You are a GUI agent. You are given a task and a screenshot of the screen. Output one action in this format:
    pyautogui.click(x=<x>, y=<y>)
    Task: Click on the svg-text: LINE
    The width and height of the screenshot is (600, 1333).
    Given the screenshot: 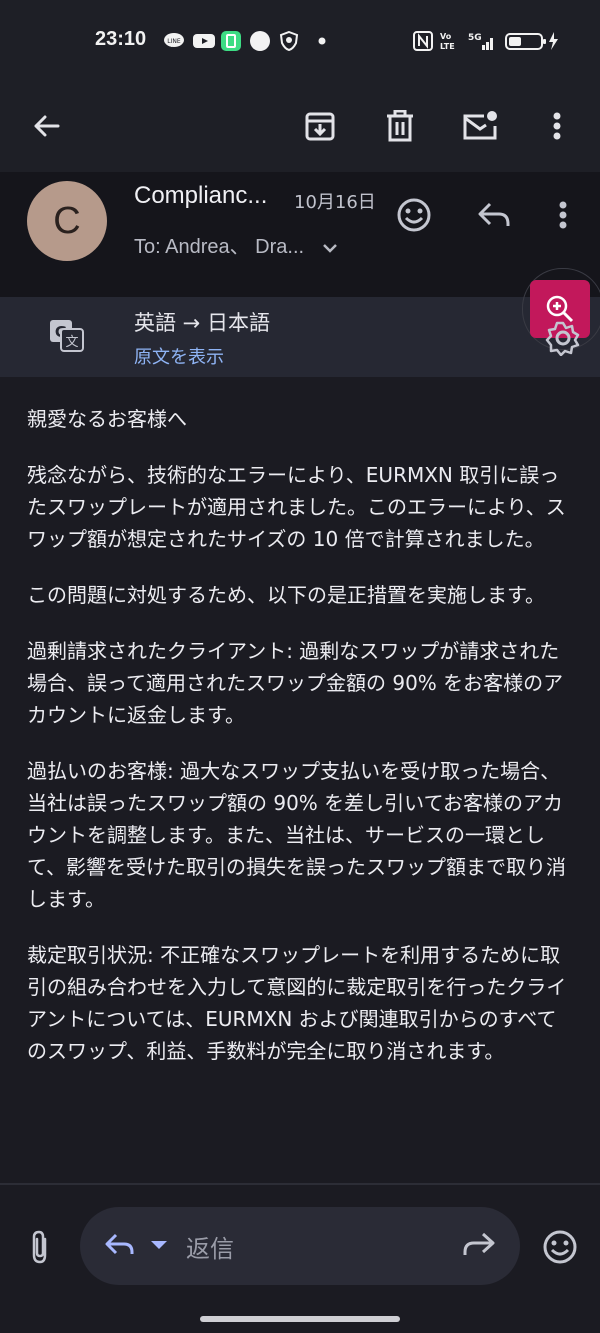 What is the action you would take?
    pyautogui.click(x=174, y=41)
    